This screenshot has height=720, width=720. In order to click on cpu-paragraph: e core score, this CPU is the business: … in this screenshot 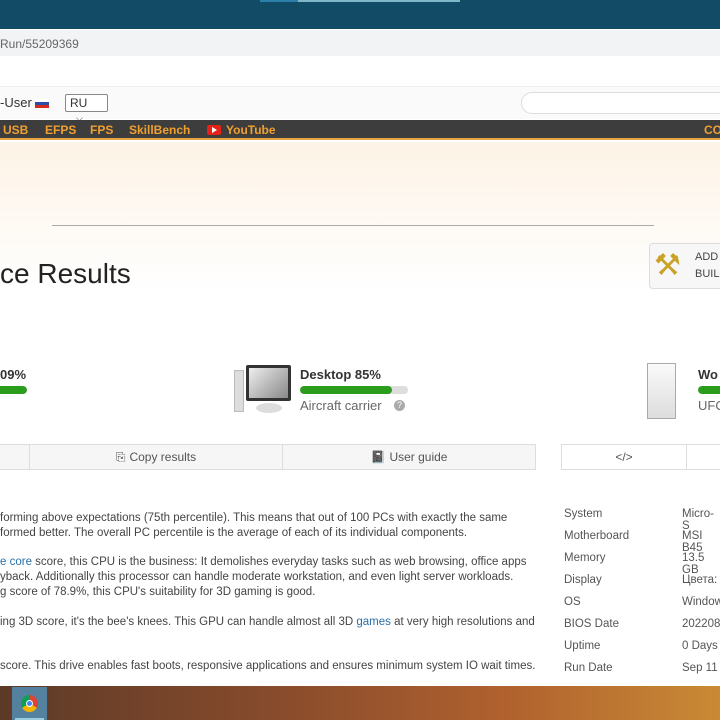, I will do `click(270, 577)`.